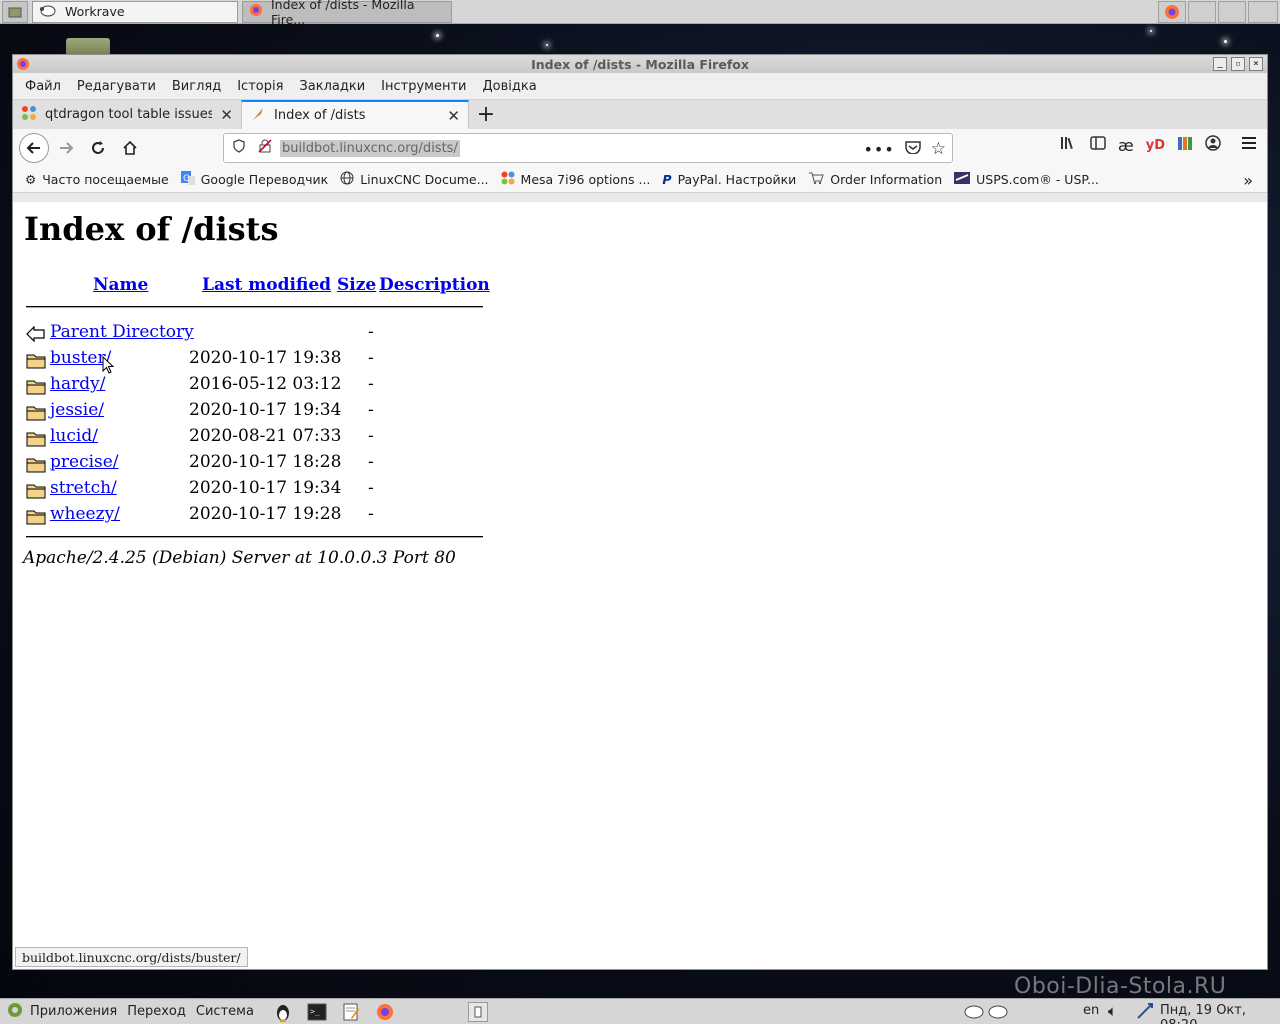 This screenshot has height=1024, width=1280. What do you see at coordinates (332, 86) in the screenshot?
I see `menu-bookmarks: Закладки` at bounding box center [332, 86].